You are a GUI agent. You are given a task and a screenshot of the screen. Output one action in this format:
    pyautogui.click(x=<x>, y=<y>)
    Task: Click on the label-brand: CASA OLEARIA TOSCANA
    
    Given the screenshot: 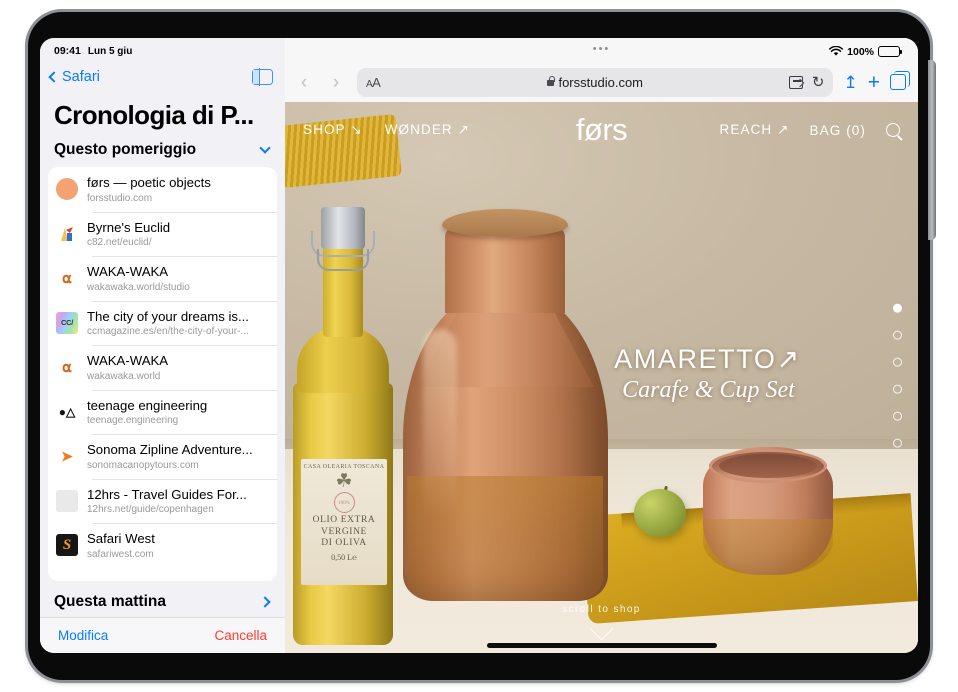 What is the action you would take?
    pyautogui.click(x=344, y=467)
    